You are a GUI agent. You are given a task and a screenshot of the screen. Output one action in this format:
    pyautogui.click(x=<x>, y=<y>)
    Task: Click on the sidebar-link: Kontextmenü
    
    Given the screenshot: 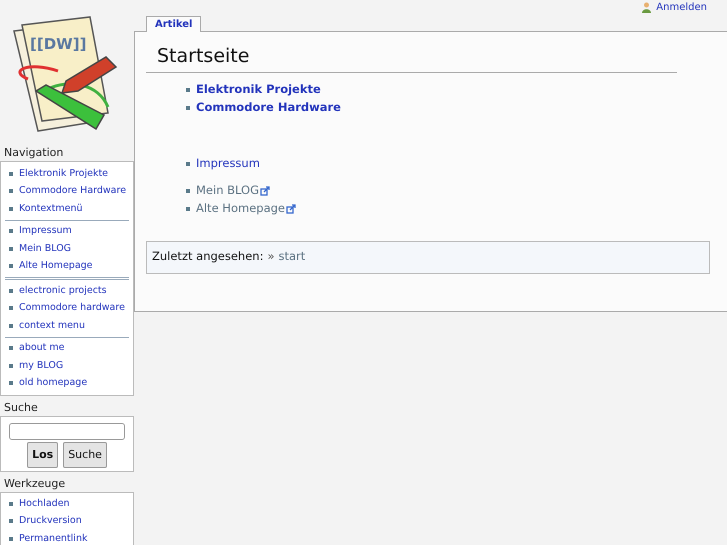 What is the action you would take?
    pyautogui.click(x=50, y=209)
    